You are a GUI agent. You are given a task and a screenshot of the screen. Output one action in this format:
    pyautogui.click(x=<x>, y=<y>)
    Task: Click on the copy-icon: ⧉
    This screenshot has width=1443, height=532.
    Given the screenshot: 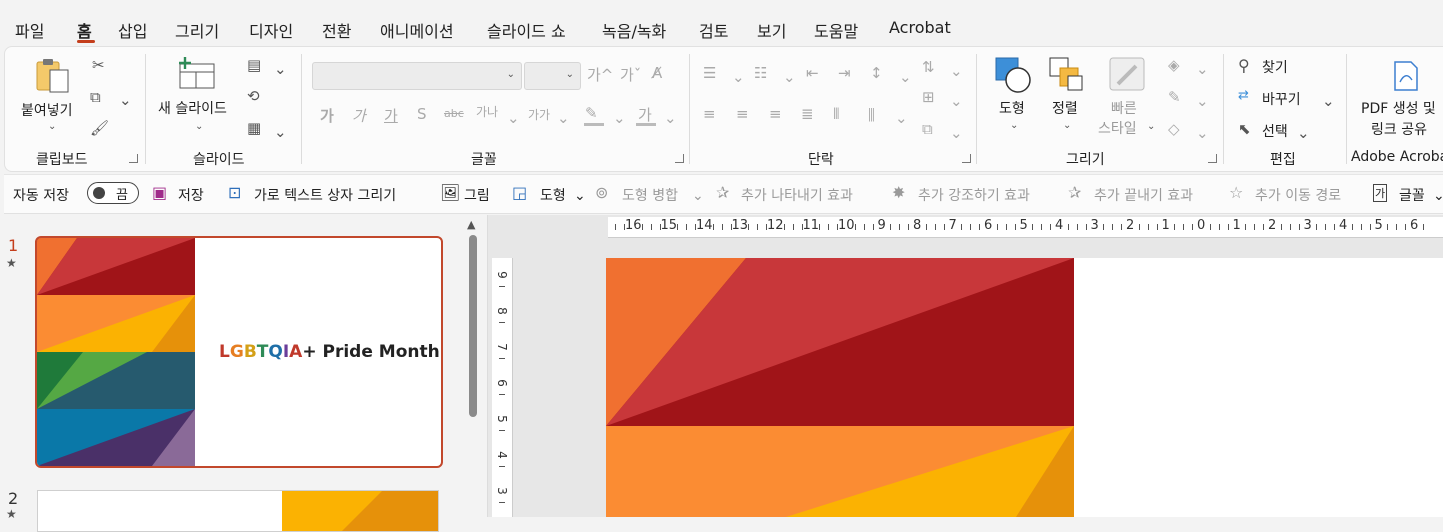 What is the action you would take?
    pyautogui.click(x=95, y=97)
    